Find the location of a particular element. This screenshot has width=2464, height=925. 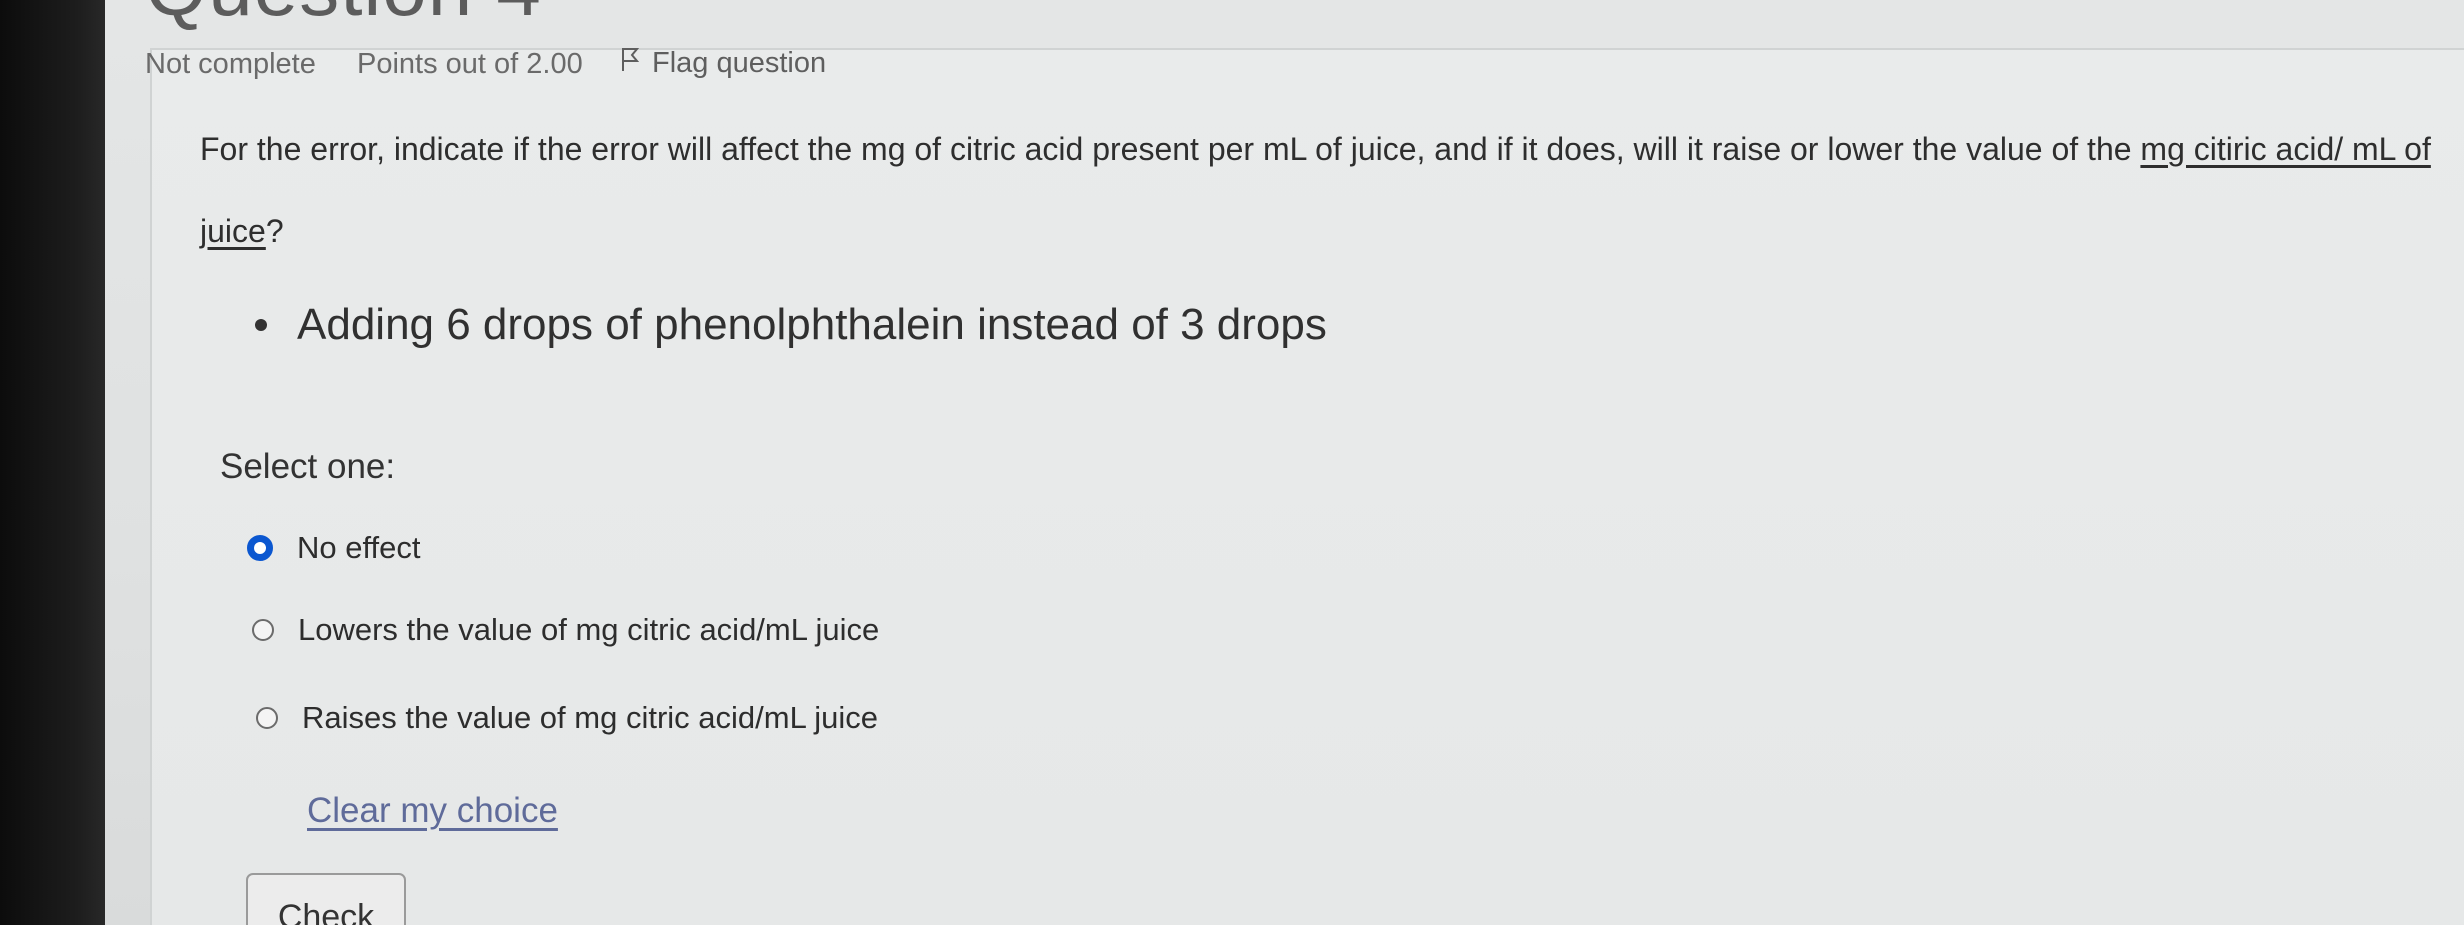

question-heading: Question 4 is located at coordinates (343, 17).